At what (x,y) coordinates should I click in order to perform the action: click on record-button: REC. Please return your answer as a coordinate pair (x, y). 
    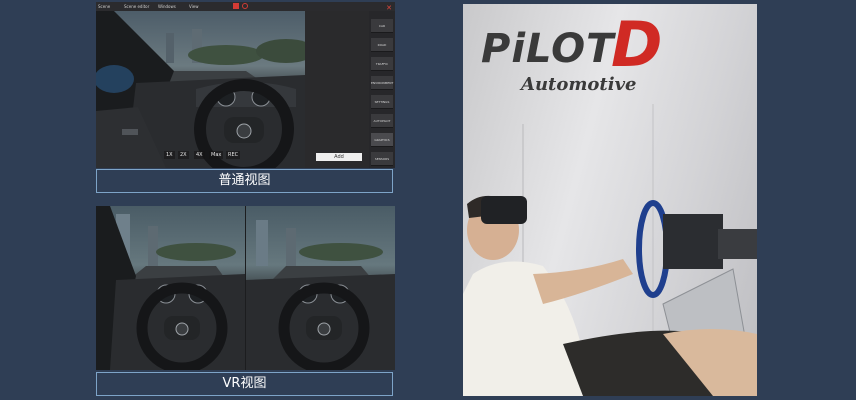
    Looking at the image, I should click on (233, 155).